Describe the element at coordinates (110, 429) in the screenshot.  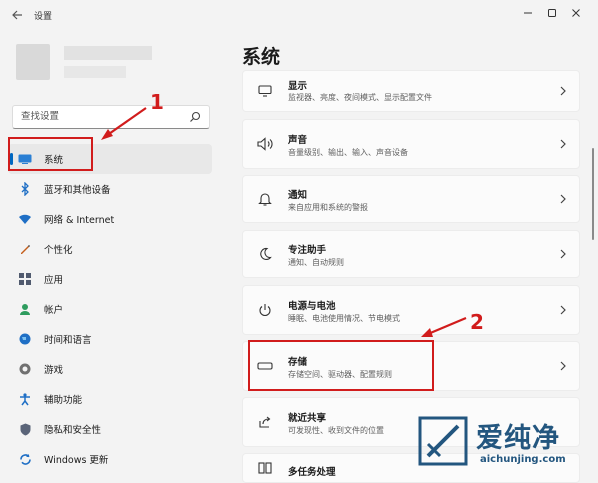
I see `sidebar-item-privacy: 隐私和安全性` at that location.